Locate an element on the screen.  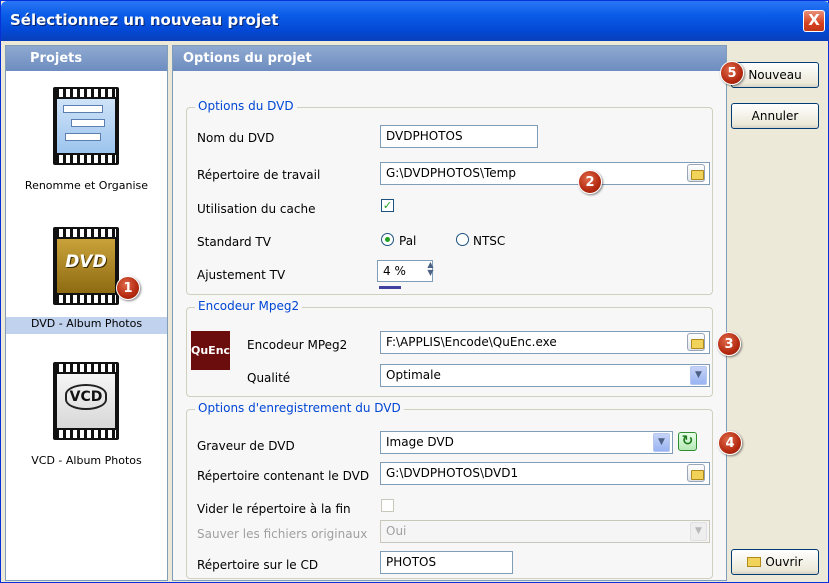
cancel-button: Annuler is located at coordinates (775, 116).